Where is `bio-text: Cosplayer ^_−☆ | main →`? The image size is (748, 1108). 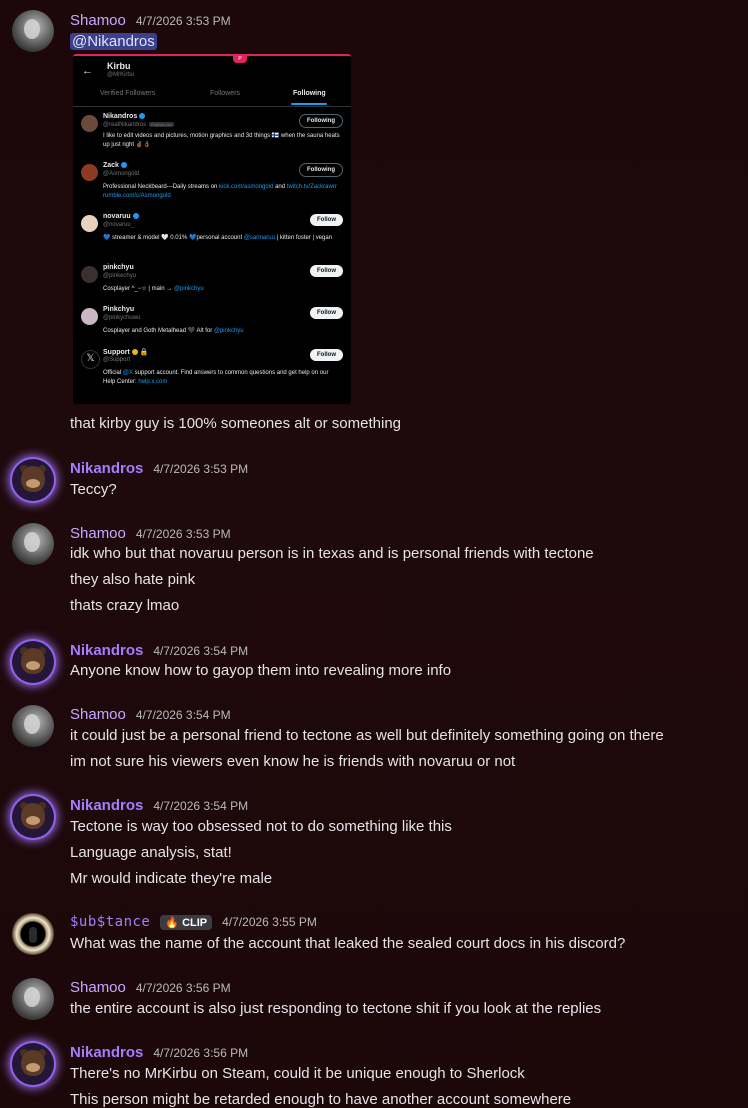
bio-text: Cosplayer ^_−☆ | main → is located at coordinates (138, 289).